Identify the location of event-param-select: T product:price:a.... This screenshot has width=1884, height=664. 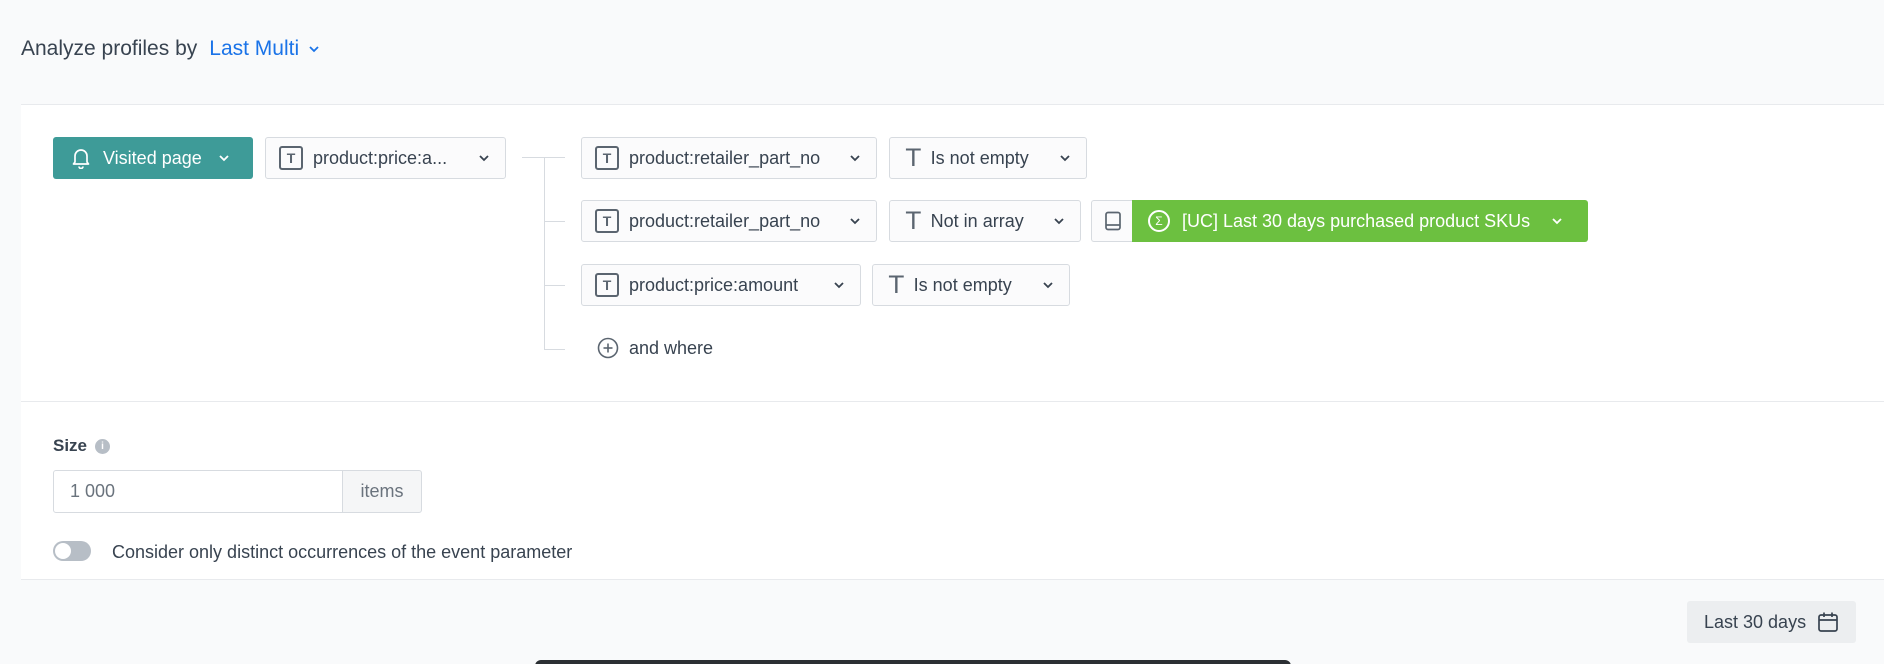
(385, 158).